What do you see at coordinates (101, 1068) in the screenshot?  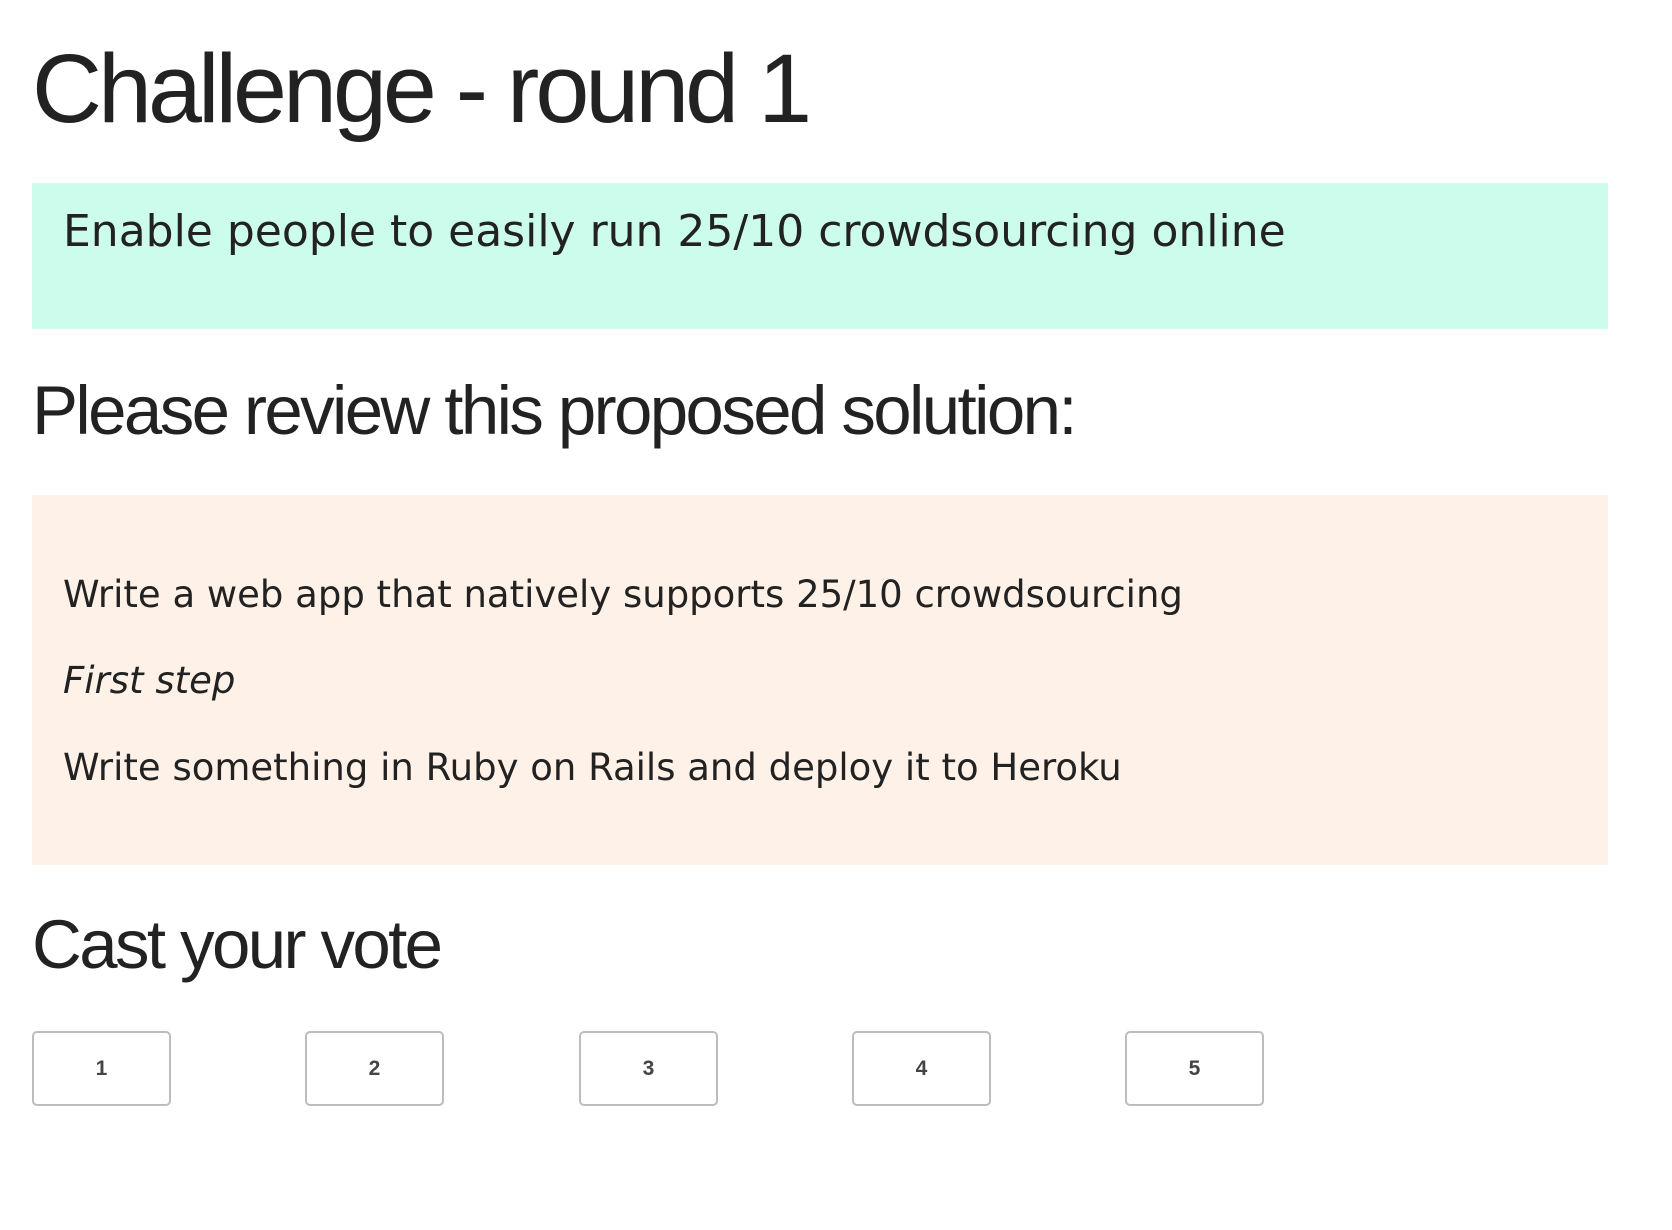 I see `vote-button-1: 1` at bounding box center [101, 1068].